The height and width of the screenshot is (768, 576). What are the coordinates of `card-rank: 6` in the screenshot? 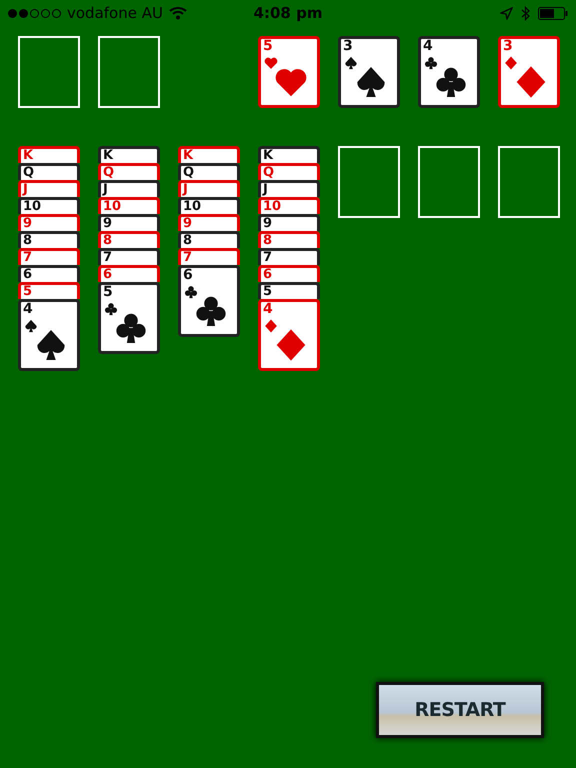 It's located at (188, 275).